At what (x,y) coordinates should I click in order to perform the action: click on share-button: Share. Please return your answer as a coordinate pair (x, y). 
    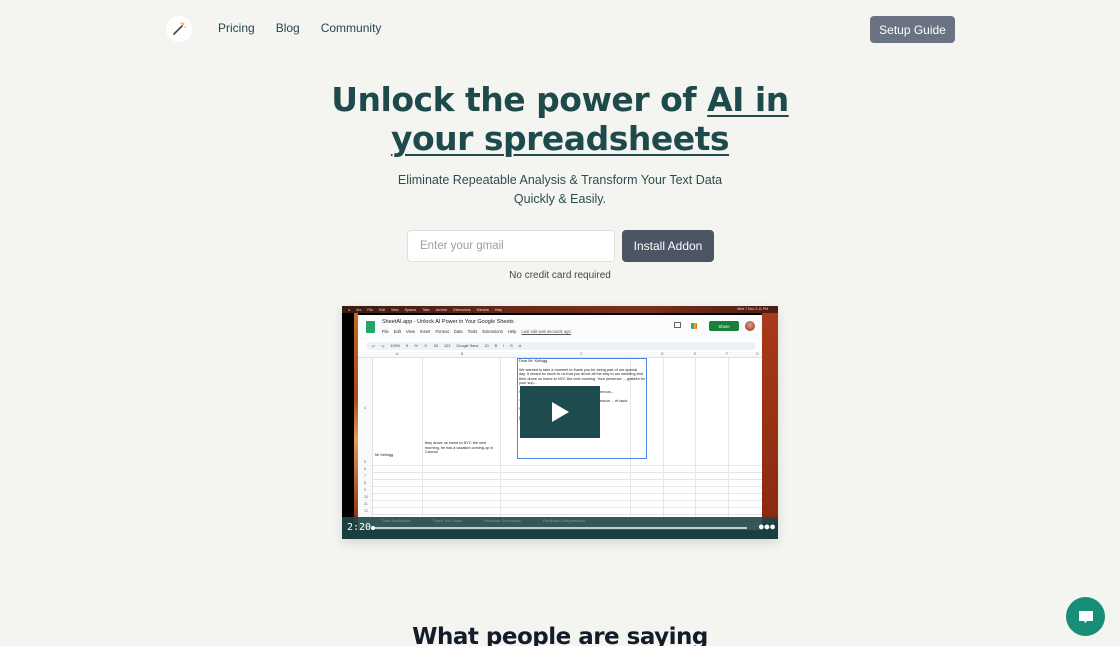
    Looking at the image, I should click on (724, 326).